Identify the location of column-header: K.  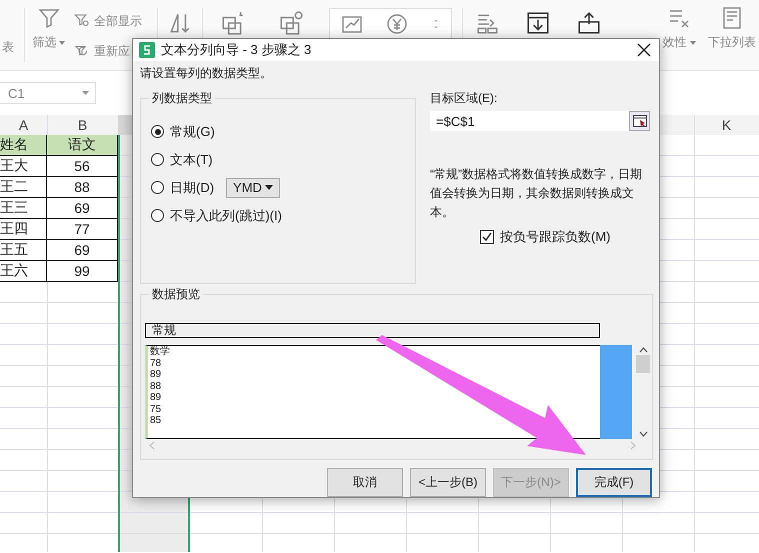
(726, 125).